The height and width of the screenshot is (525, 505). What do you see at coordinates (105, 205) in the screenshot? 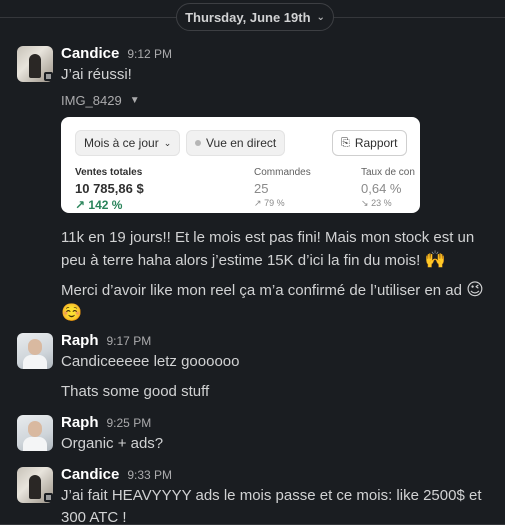
I see `stat-change-value: 142 %` at bounding box center [105, 205].